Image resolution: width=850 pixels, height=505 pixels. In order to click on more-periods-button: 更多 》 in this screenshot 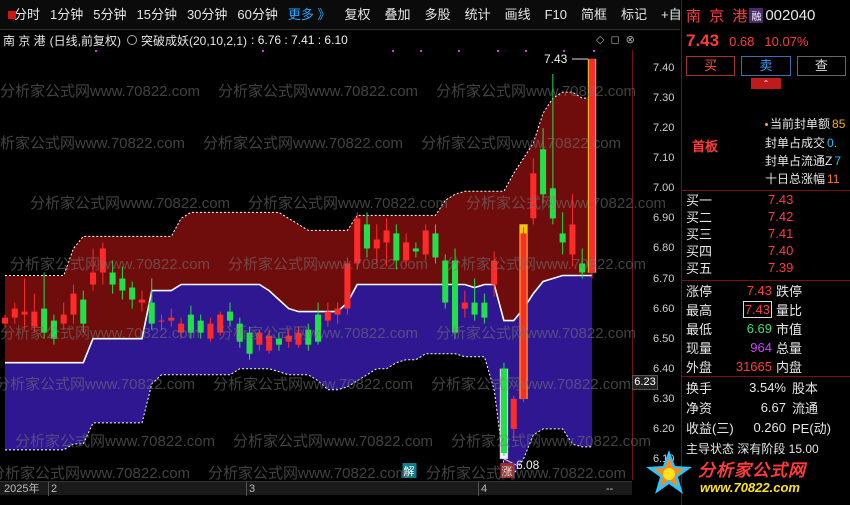, I will do `click(309, 15)`.